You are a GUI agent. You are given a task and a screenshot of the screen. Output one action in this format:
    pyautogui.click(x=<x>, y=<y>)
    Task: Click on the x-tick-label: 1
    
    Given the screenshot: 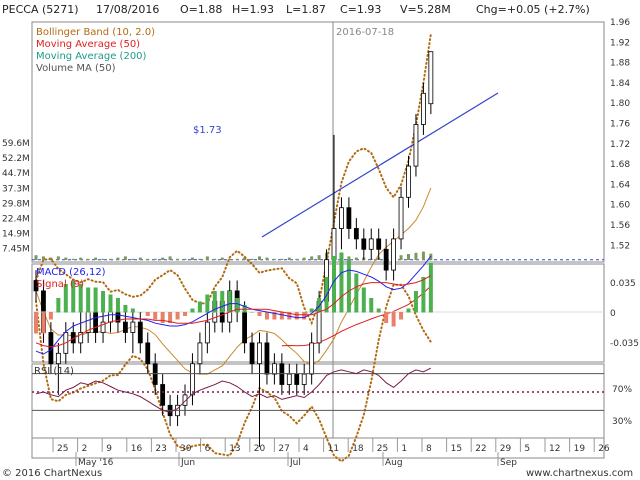 What is the action you would take?
    pyautogui.click(x=404, y=449)
    